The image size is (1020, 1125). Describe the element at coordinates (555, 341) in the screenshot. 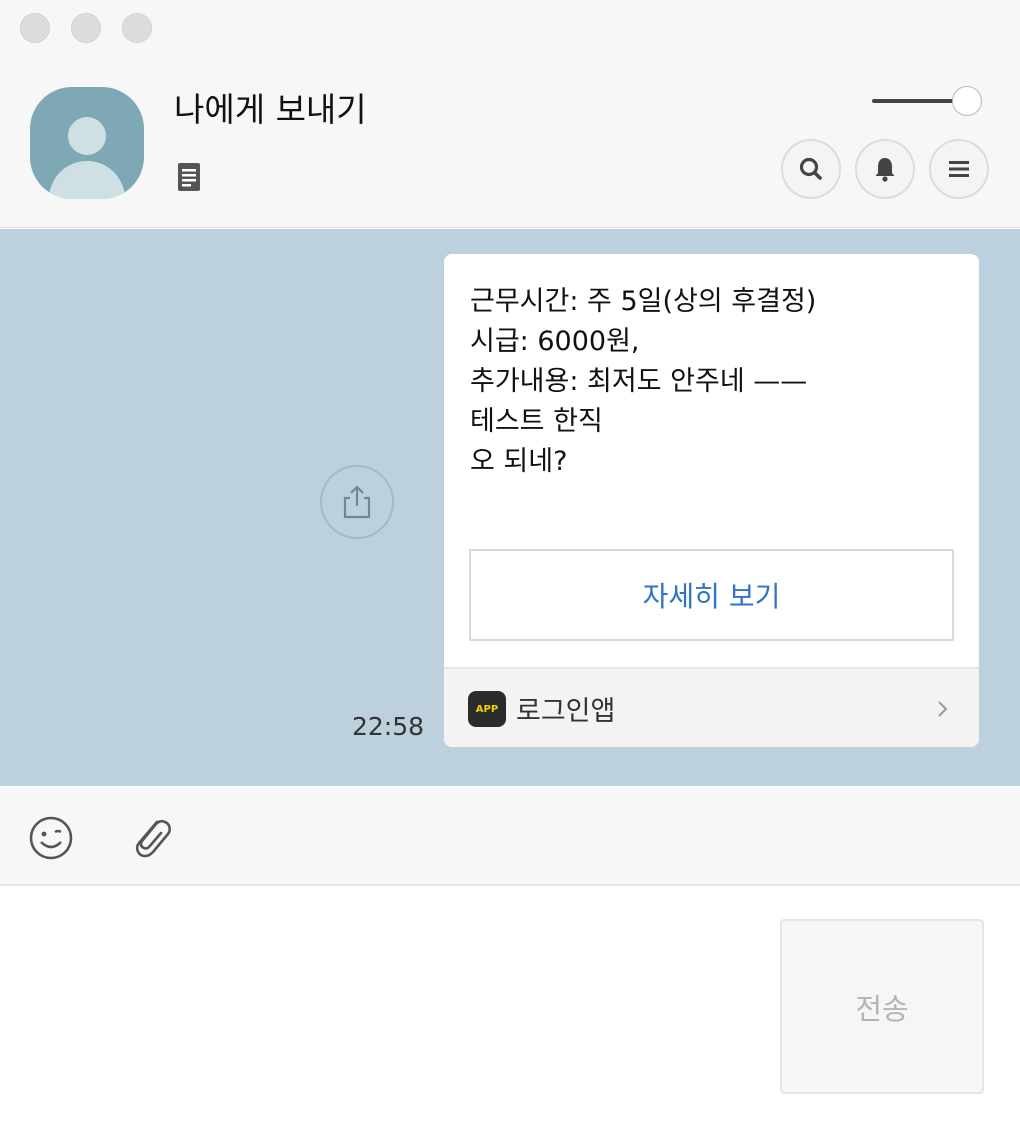

I see `message-line: 시급: 6000원,` at that location.